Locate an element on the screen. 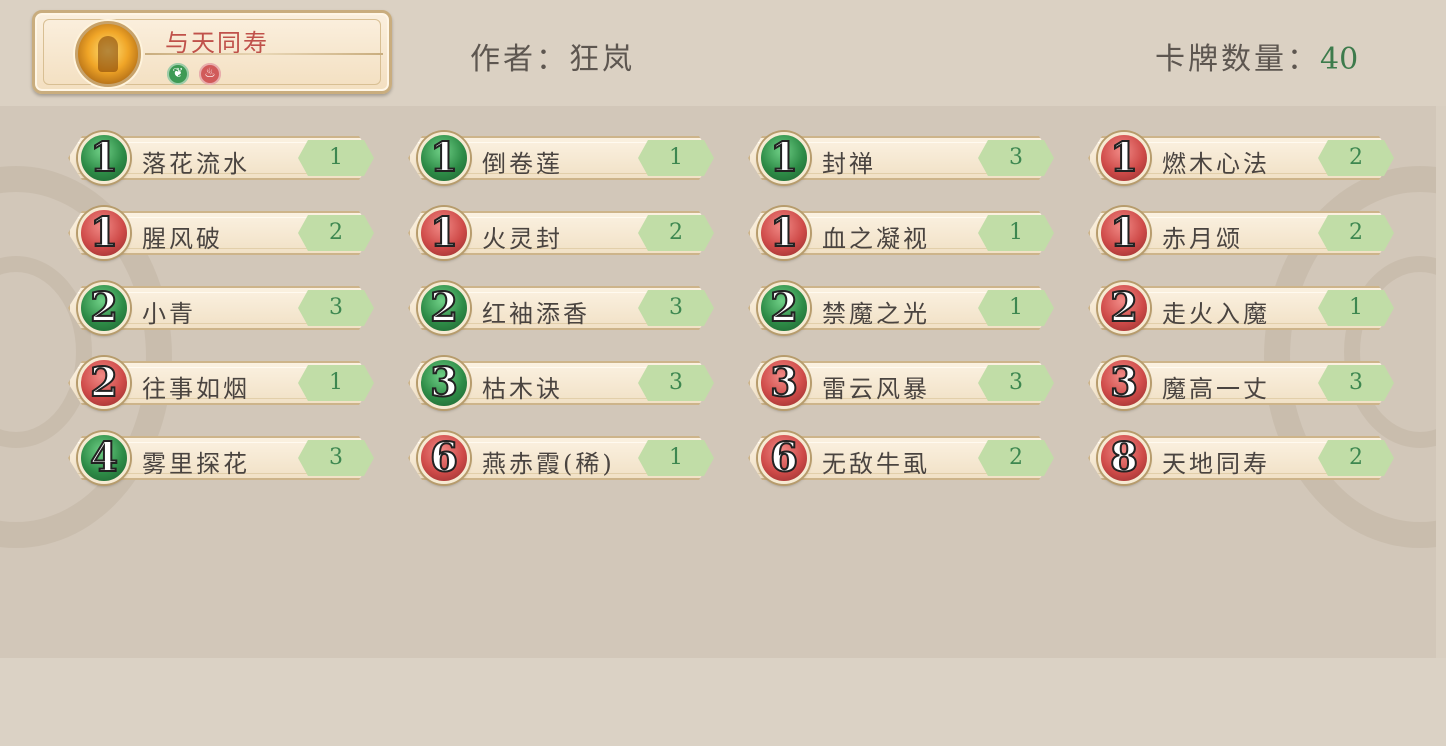 Image resolution: width=1446 pixels, height=746 pixels. card-entry: 2 往事如烟 1 is located at coordinates (217, 383).